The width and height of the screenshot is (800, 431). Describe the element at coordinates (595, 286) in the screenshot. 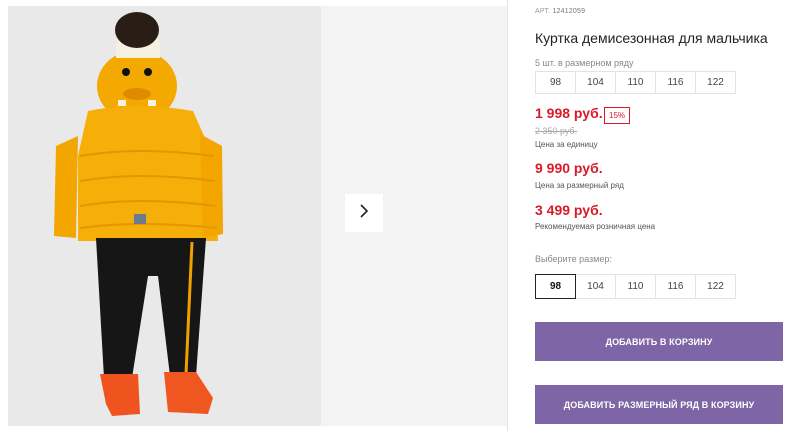

I see `size-option: 104` at that location.